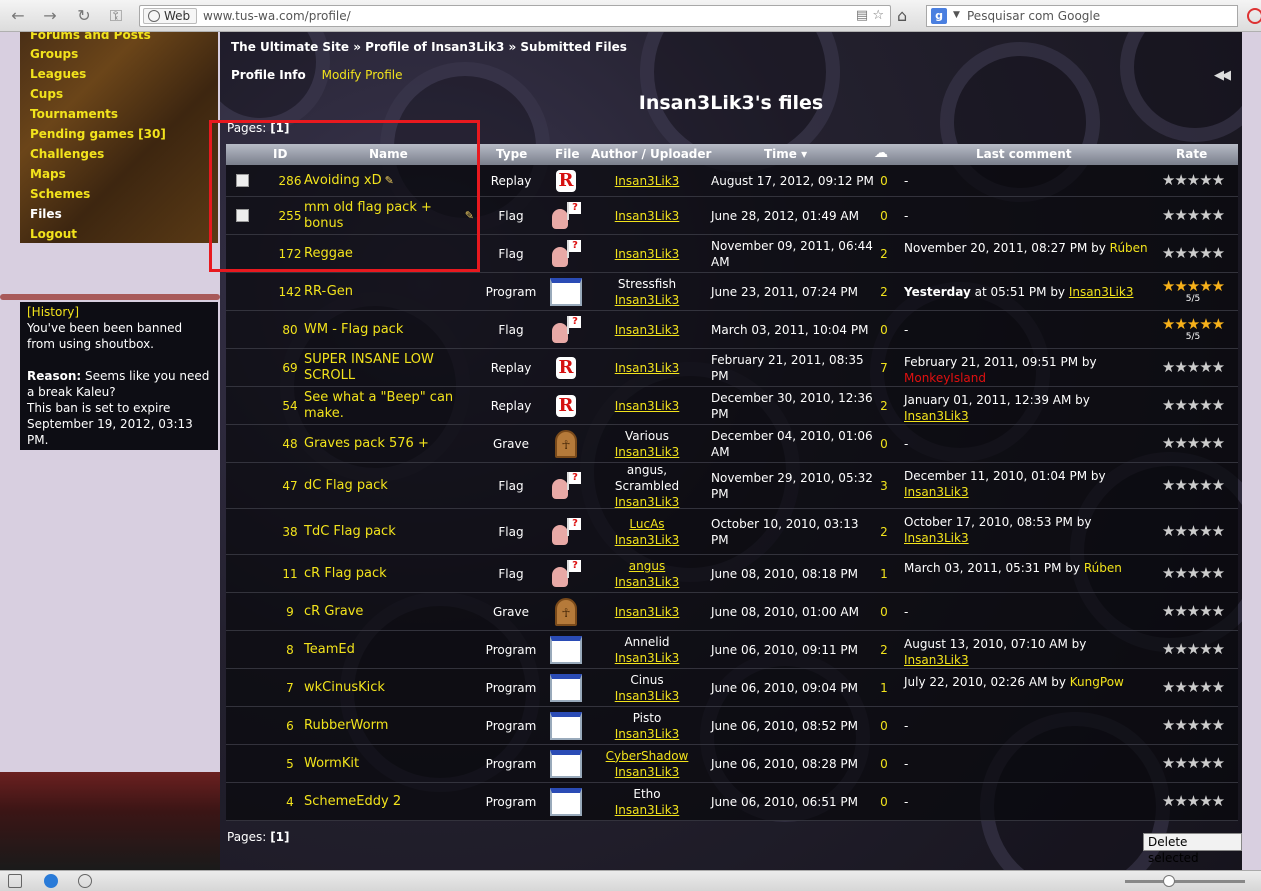 The height and width of the screenshot is (891, 1261). Describe the element at coordinates (124, 194) in the screenshot. I see `menu-item-schemes: Schemes` at that location.